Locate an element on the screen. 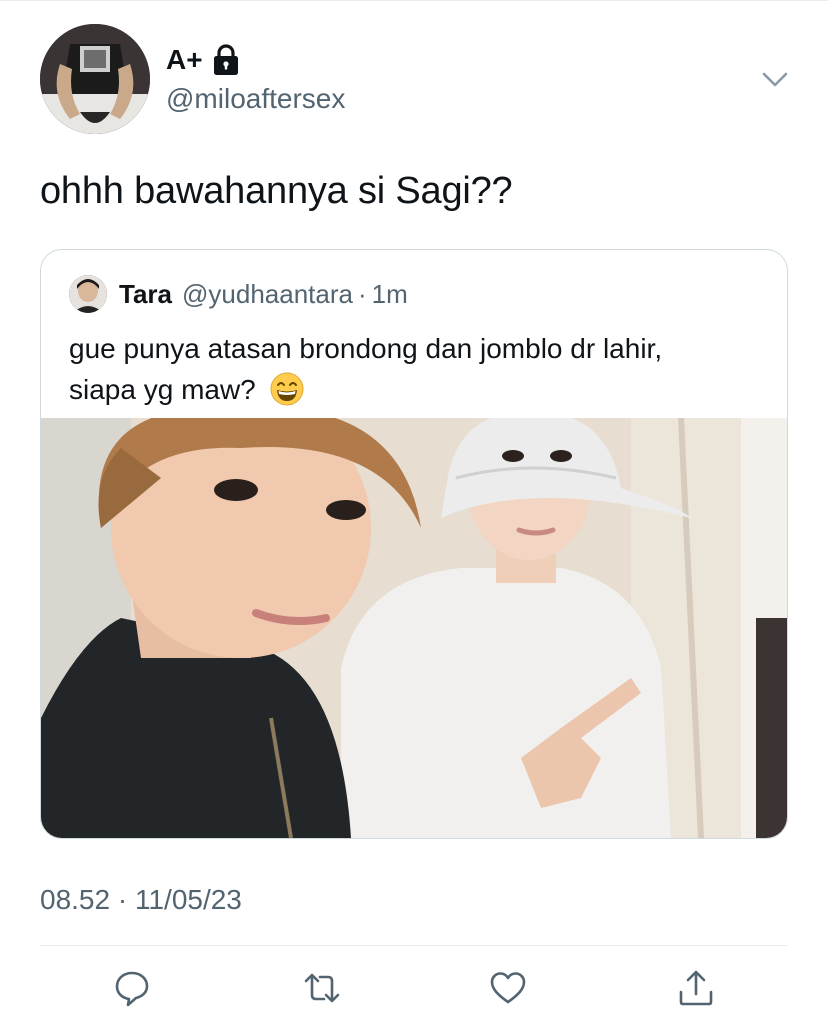  quoted-time: 1m is located at coordinates (389, 293).